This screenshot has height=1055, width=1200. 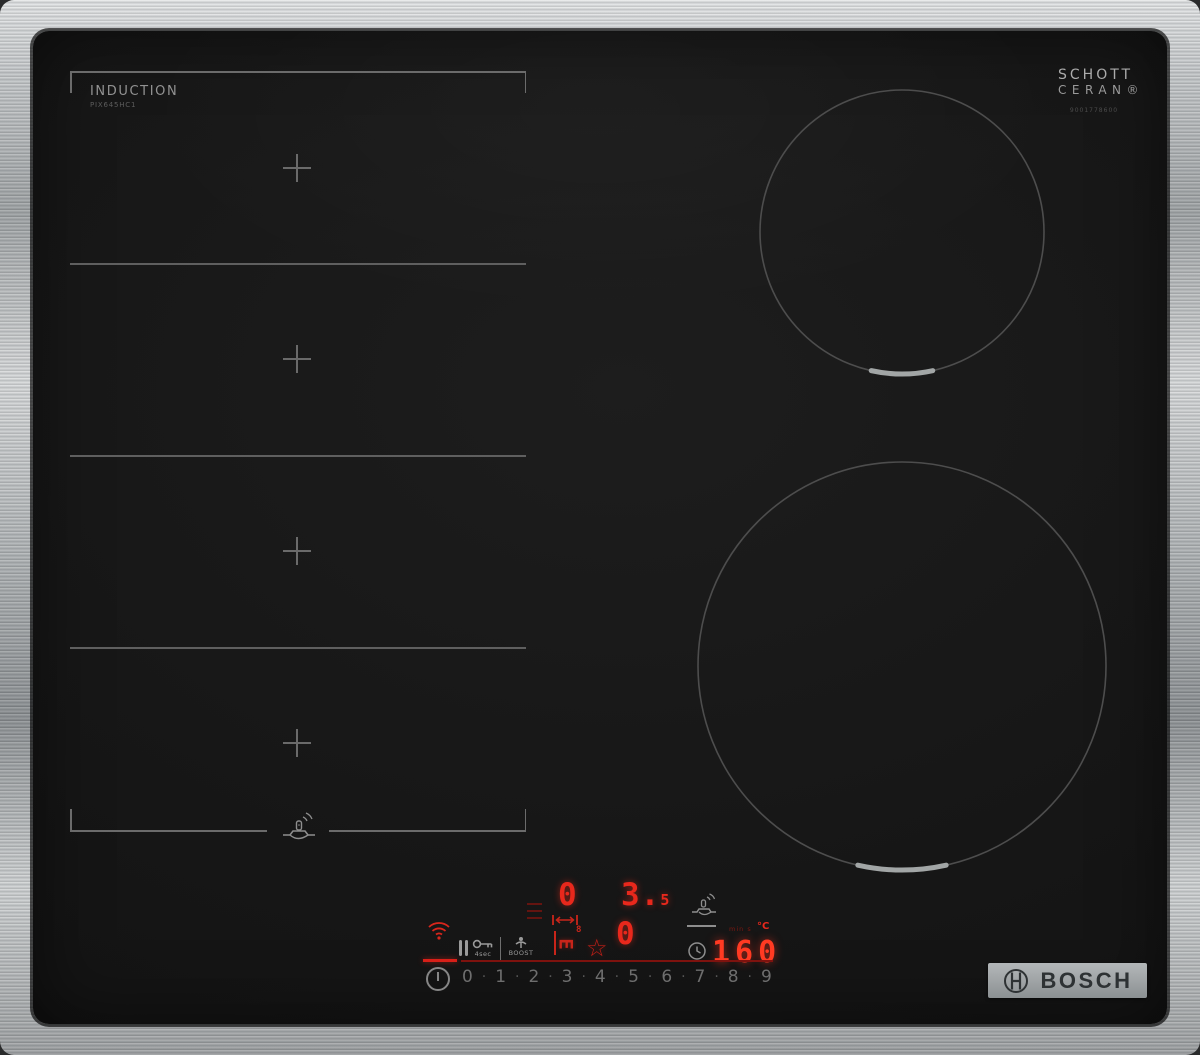 What do you see at coordinates (740, 929) in the screenshot?
I see `timer-units-label: min s` at bounding box center [740, 929].